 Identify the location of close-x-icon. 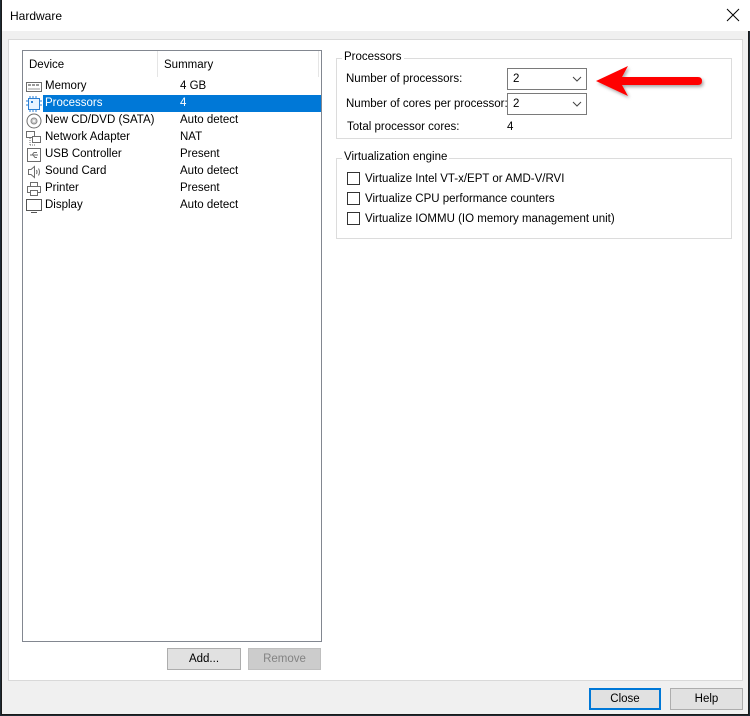
(733, 15).